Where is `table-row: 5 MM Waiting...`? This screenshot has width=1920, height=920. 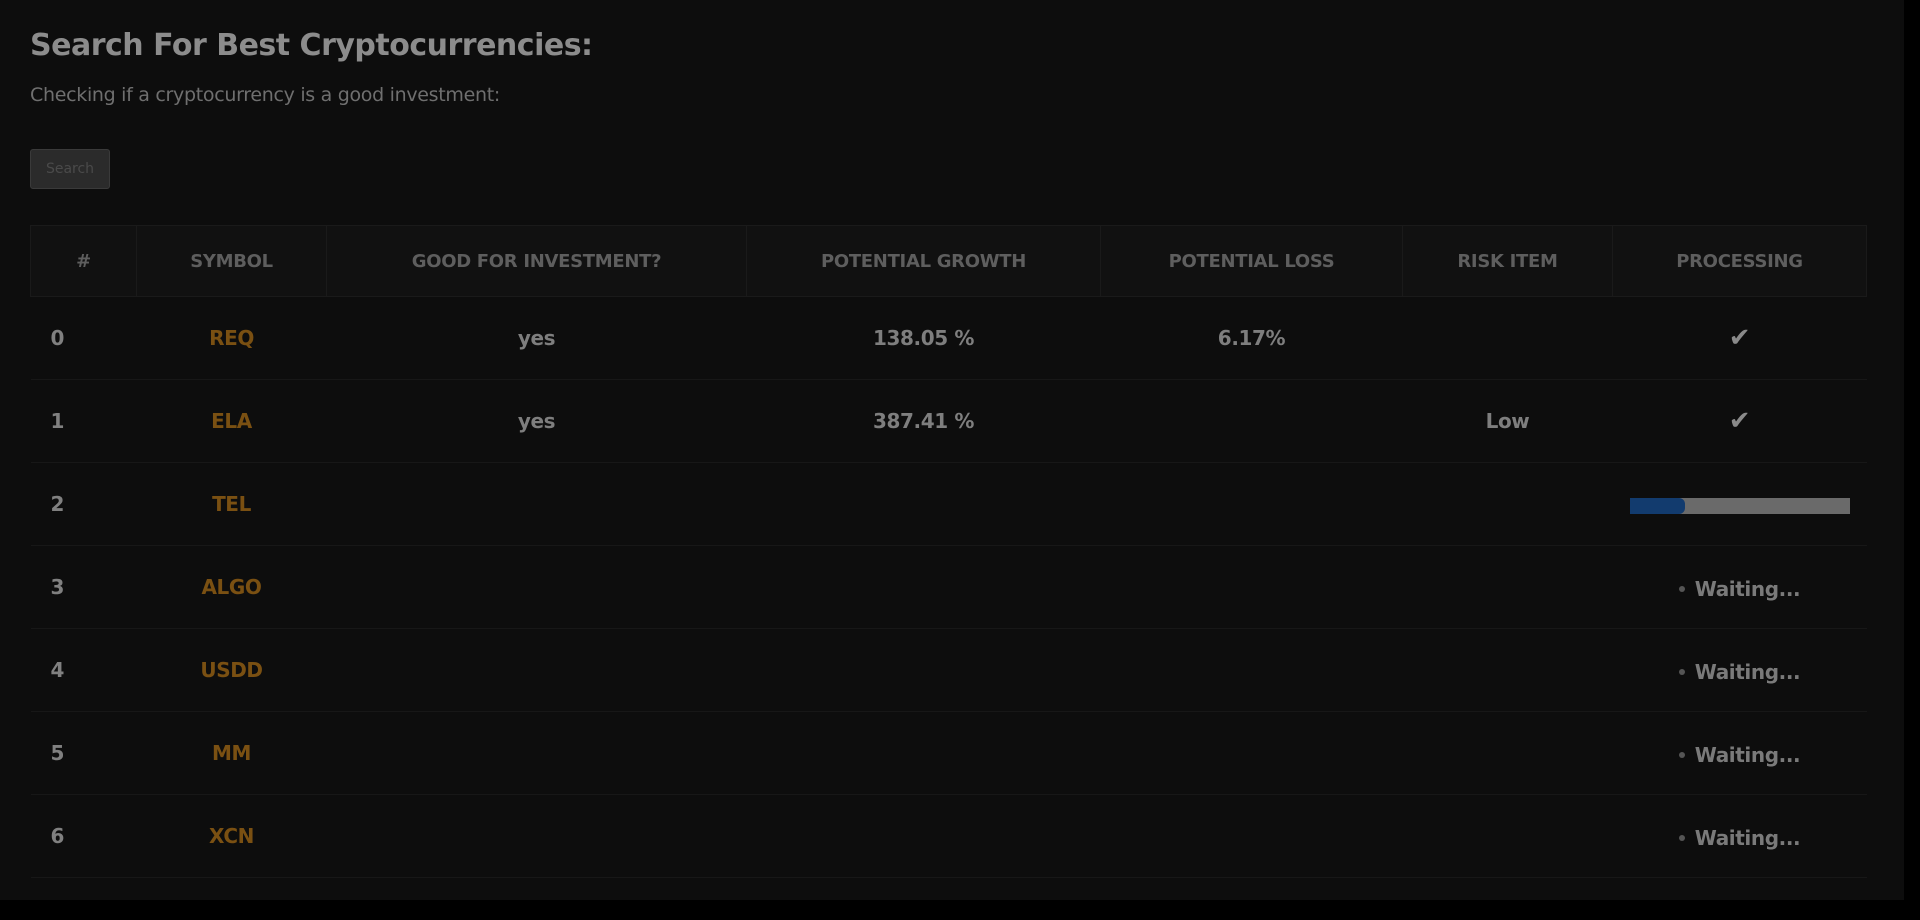 table-row: 5 MM Waiting... is located at coordinates (948, 753).